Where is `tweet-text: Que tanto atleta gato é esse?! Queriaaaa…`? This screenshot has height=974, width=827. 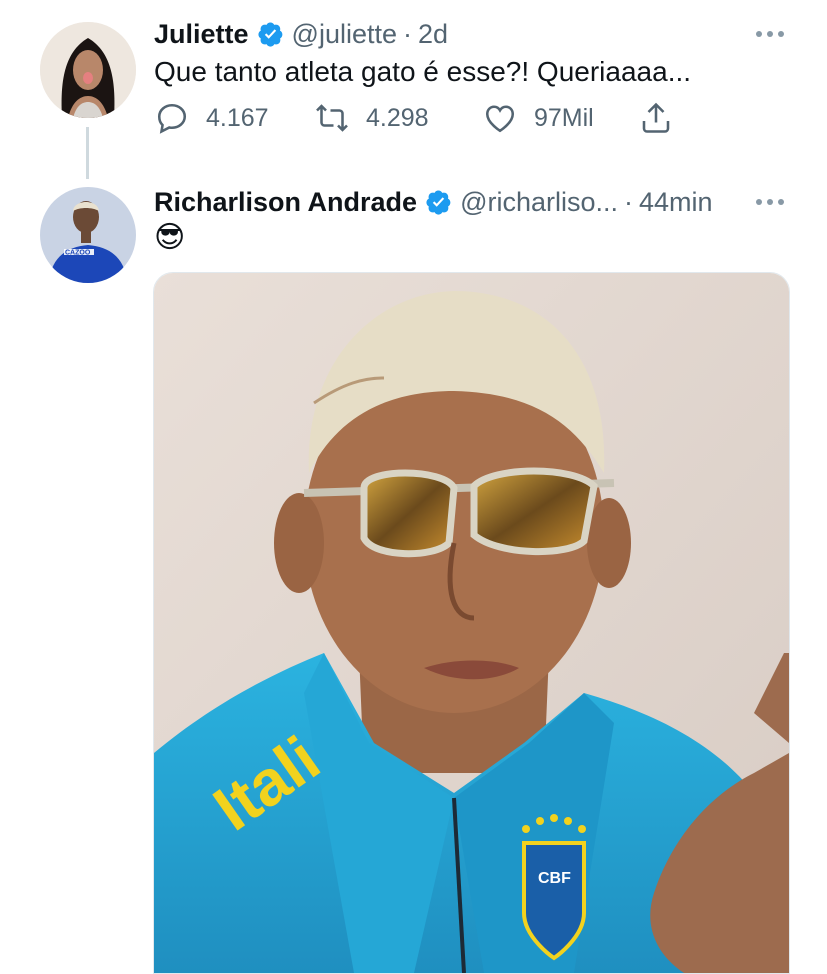 tweet-text: Que tanto atleta gato é esse?! Queriaaaa… is located at coordinates (423, 71).